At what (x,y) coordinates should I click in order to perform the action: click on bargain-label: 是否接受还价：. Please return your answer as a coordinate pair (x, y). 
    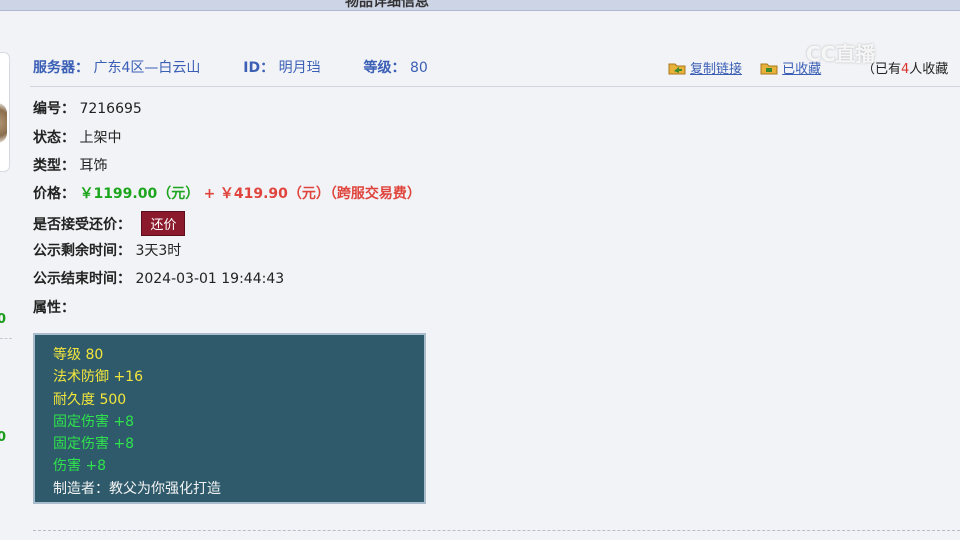
    Looking at the image, I should click on (82, 225).